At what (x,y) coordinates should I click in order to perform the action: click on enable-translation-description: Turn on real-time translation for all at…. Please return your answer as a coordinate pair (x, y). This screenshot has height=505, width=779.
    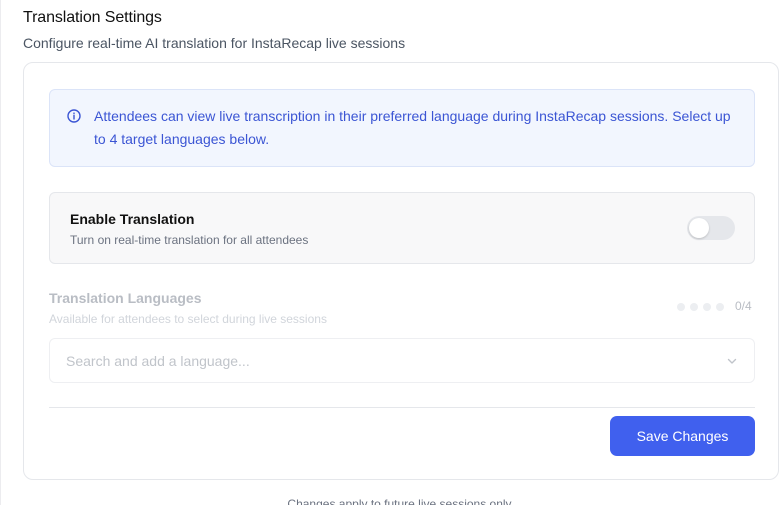
    Looking at the image, I should click on (189, 240).